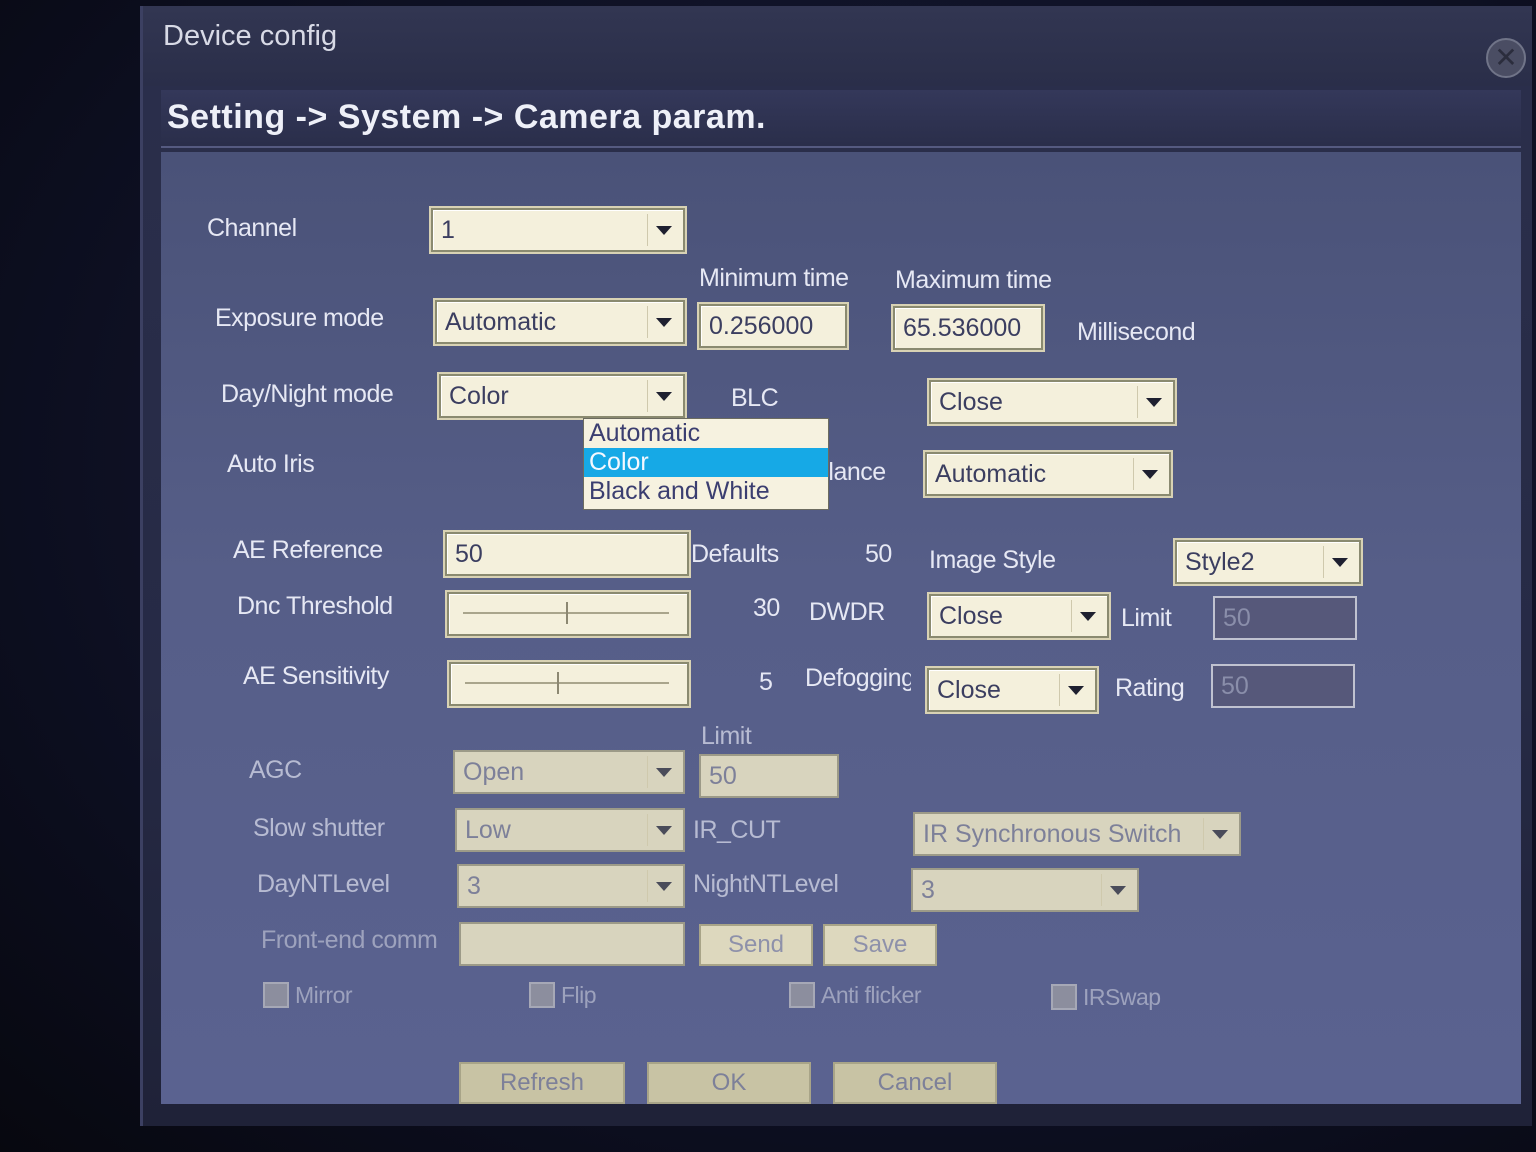  I want to click on ok-button: OK, so click(729, 1083).